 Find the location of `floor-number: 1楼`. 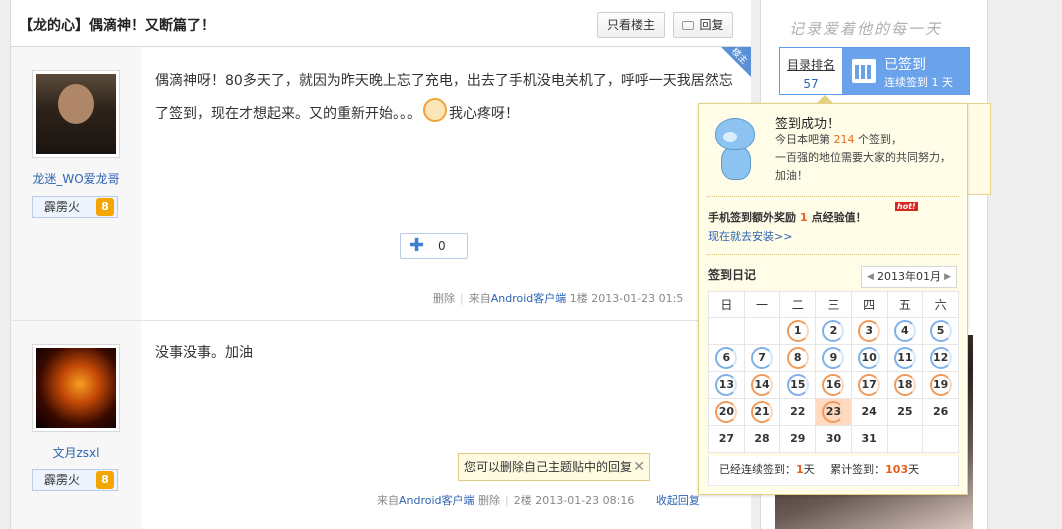

floor-number: 1楼 is located at coordinates (578, 298).